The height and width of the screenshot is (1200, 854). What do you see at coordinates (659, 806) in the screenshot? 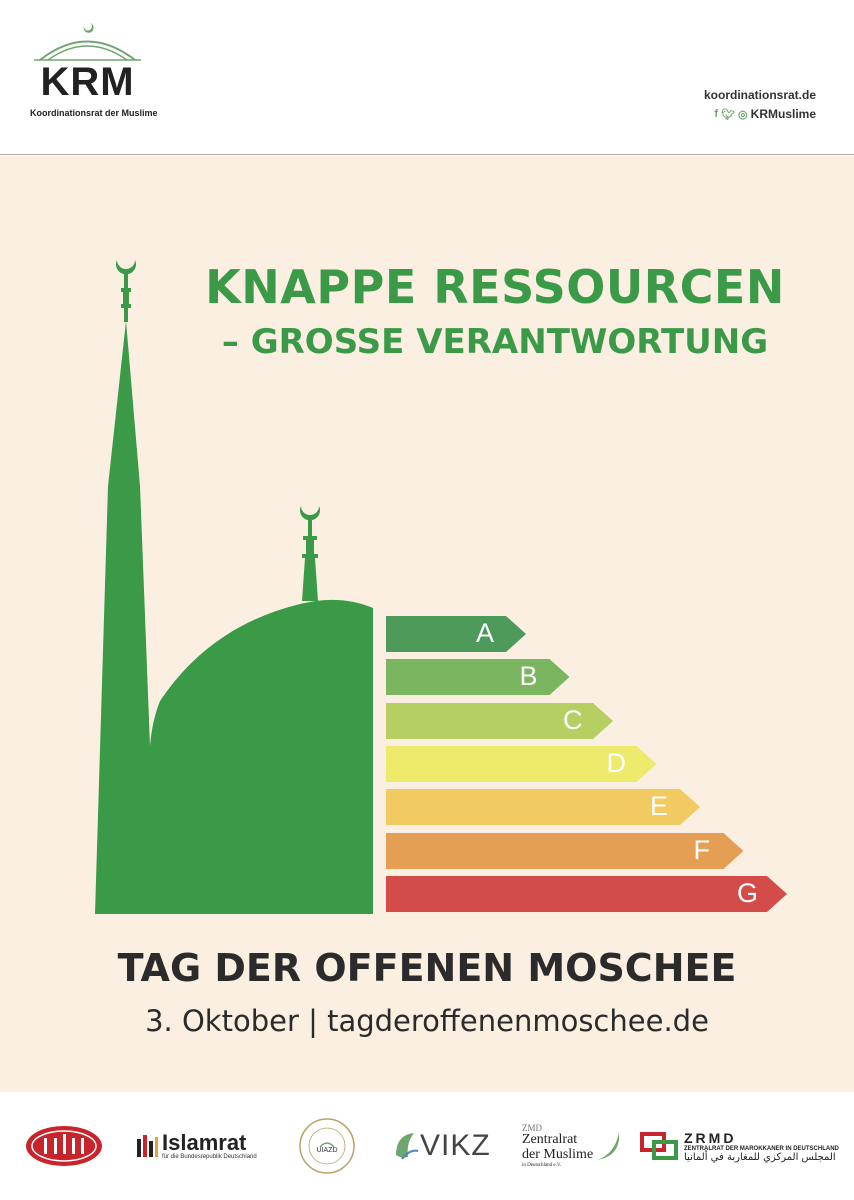
I see `energy-class-label: E` at bounding box center [659, 806].